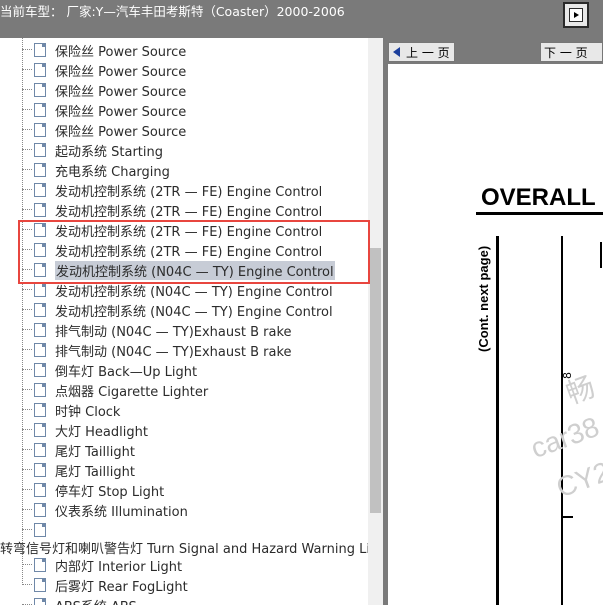 This screenshot has width=603, height=605. What do you see at coordinates (495, 52) in the screenshot?
I see `page-nav-toolbar: 上 一 页 下 一 页` at bounding box center [495, 52].